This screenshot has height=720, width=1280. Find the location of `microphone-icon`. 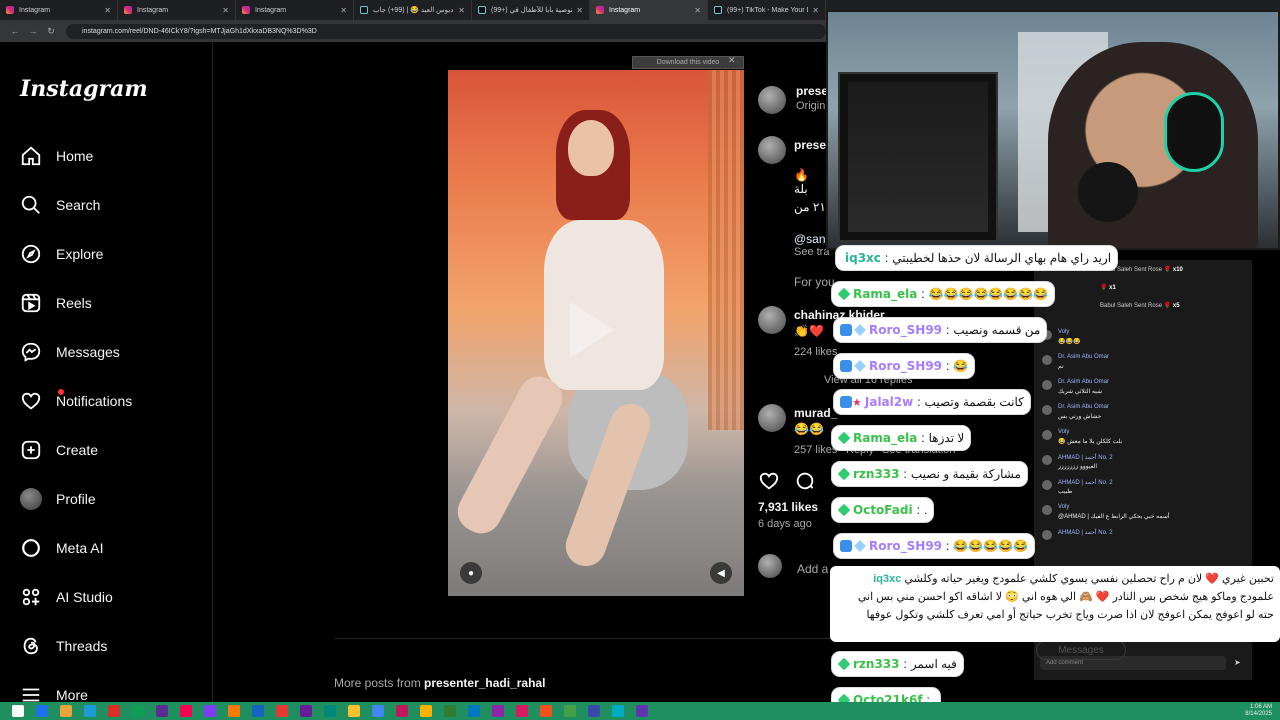

microphone-icon is located at coordinates (1108, 192).